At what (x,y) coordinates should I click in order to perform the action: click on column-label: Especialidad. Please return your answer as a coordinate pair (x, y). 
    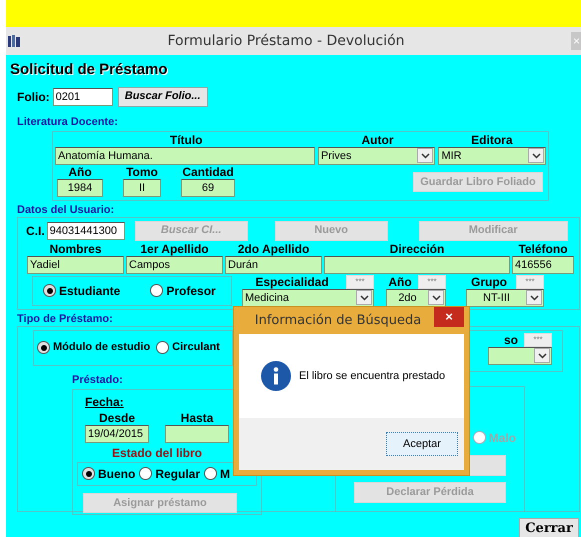
    Looking at the image, I should click on (292, 281).